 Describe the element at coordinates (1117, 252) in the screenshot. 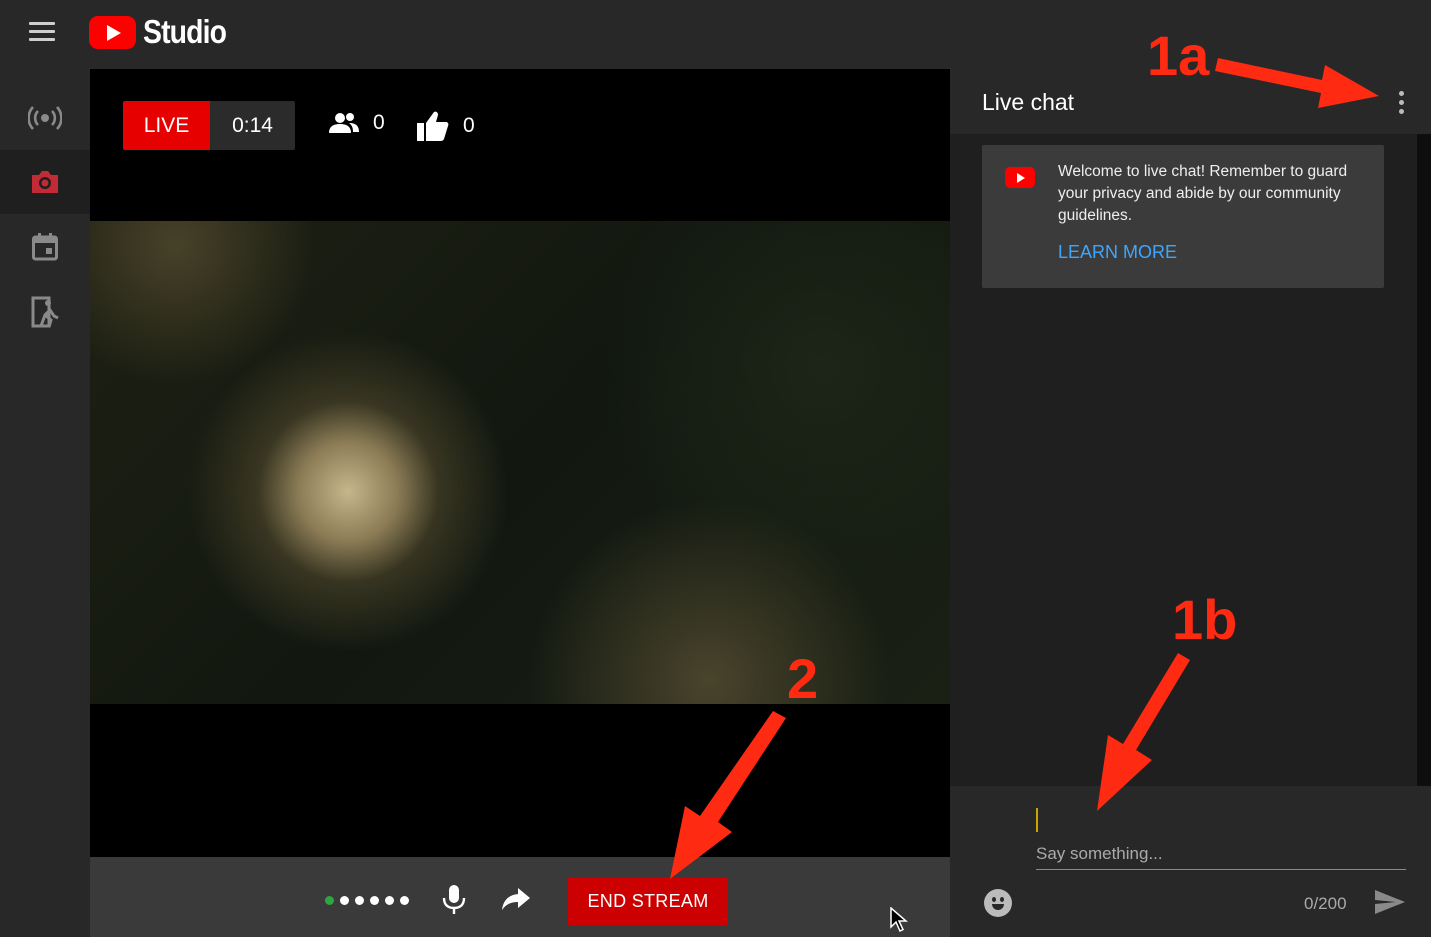

I see `learn-more-link: LEARN MORE` at that location.